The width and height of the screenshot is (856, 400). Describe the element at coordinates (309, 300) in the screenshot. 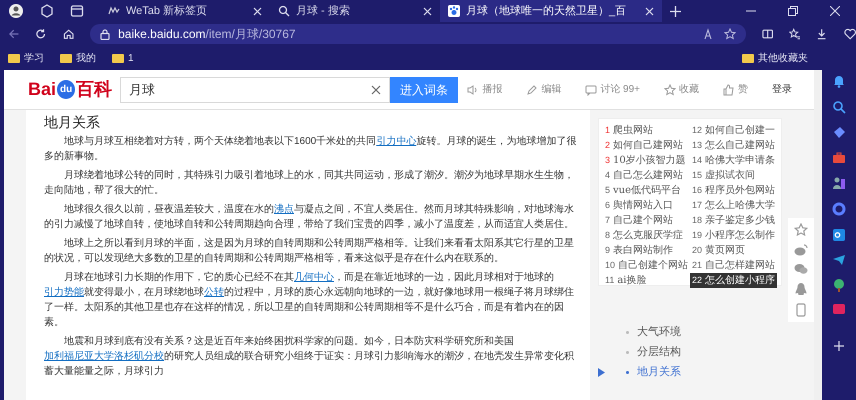

I see `paragraph: 月球在地球引力长期的作用下，它的质心已经不在其几何中心，而是在靠近地球的一边，因此月球相对于地球的 引力势能就变得最小，在月球绕地球公转的过程中，月球的质心永远朝向地球的一边，就好像地球用一根绳子将月球绑住了一样。太阳系的其他卫星也存在这样的情况，所以卫星的自转周期和公转周期相等不是什么巧合，而是有着内在的因素。` at that location.